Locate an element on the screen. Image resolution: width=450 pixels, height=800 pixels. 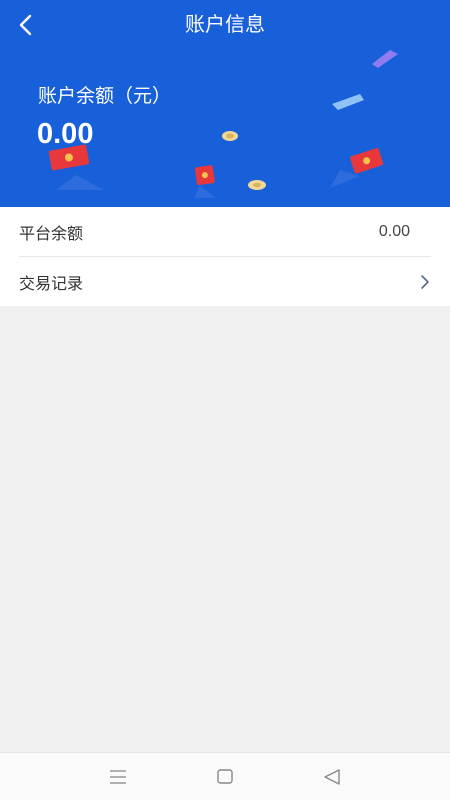
red-envelope-small-icon is located at coordinates (205, 181).